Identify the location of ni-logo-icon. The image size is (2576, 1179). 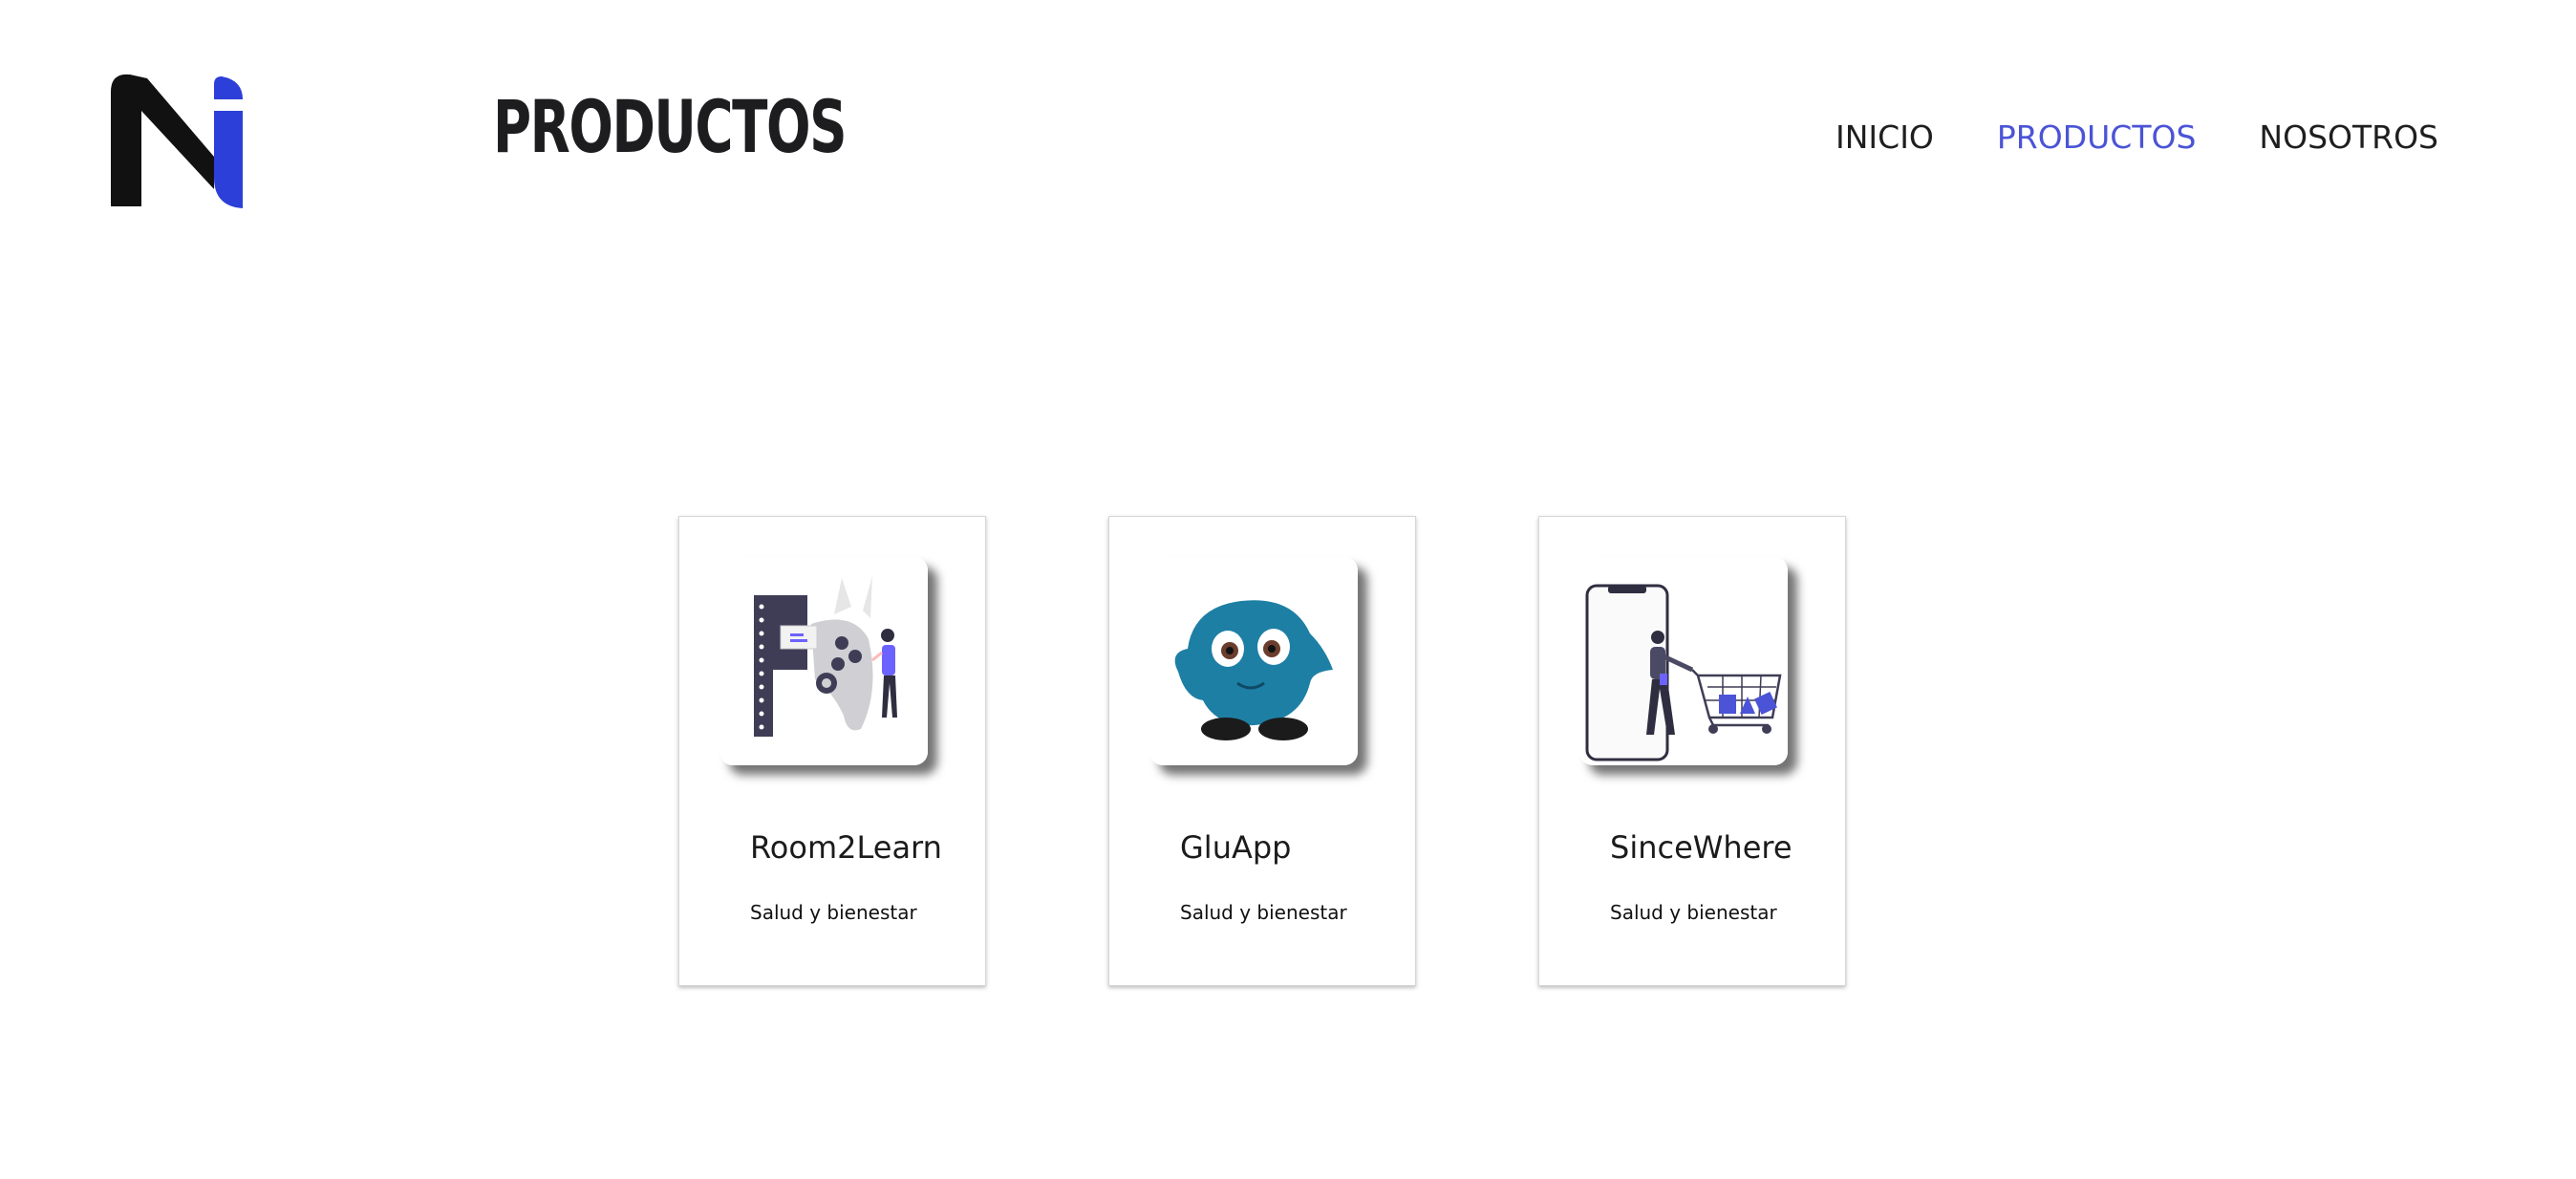
(177, 140).